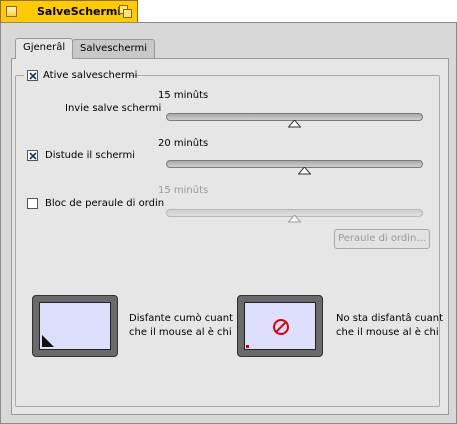 This screenshot has width=457, height=424. Describe the element at coordinates (294, 219) in the screenshot. I see `password-lock-thumb` at that location.